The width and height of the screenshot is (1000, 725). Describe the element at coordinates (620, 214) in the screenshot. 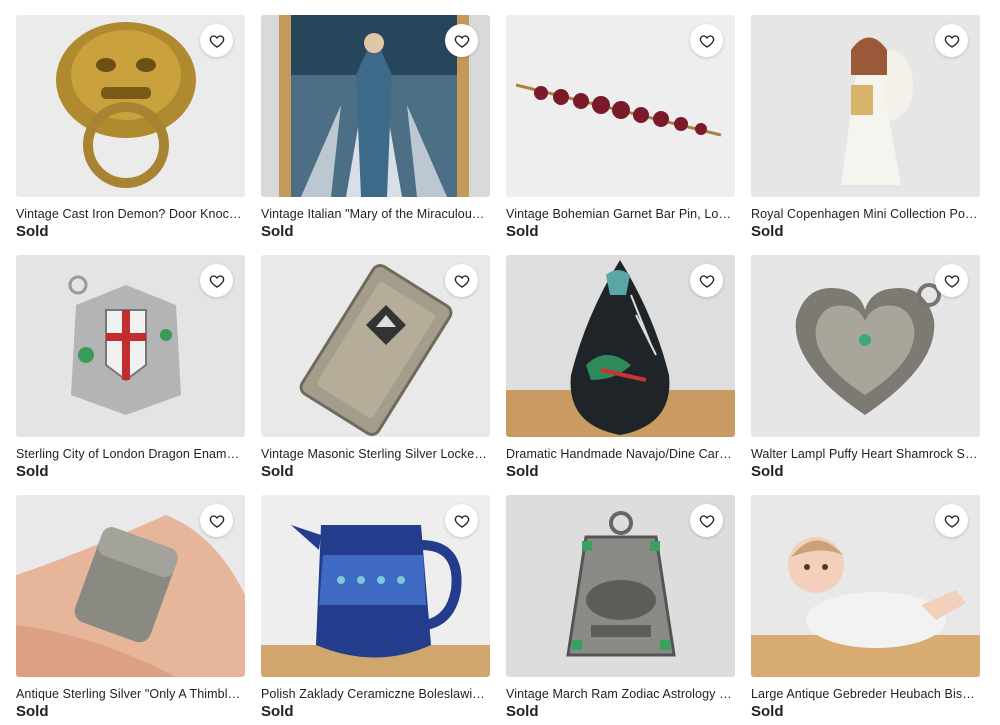

I see `listing-title: Vintage Bohemian Garnet Bar Pin, Lovely` at that location.